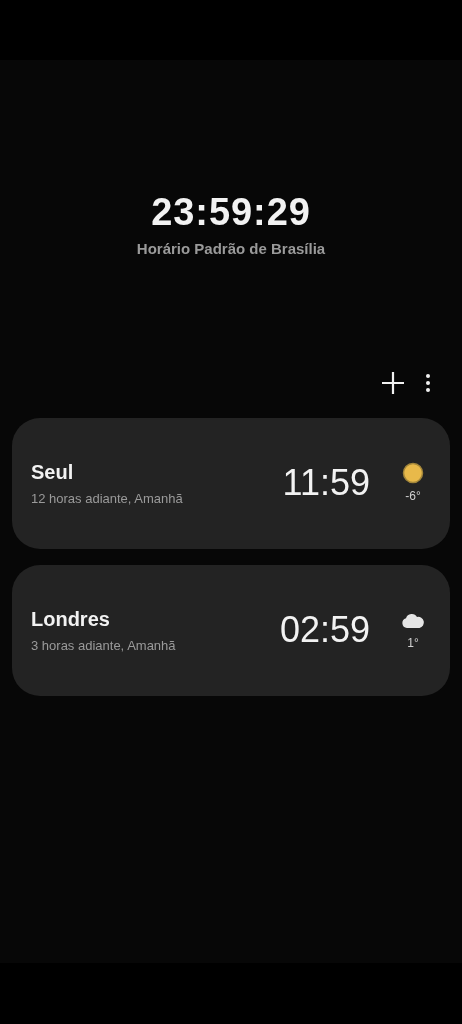 The width and height of the screenshot is (462, 1024). Describe the element at coordinates (231, 630) in the screenshot. I see `city-card: Londres 3 horas adiante, Amanhã 02:59 1°` at that location.